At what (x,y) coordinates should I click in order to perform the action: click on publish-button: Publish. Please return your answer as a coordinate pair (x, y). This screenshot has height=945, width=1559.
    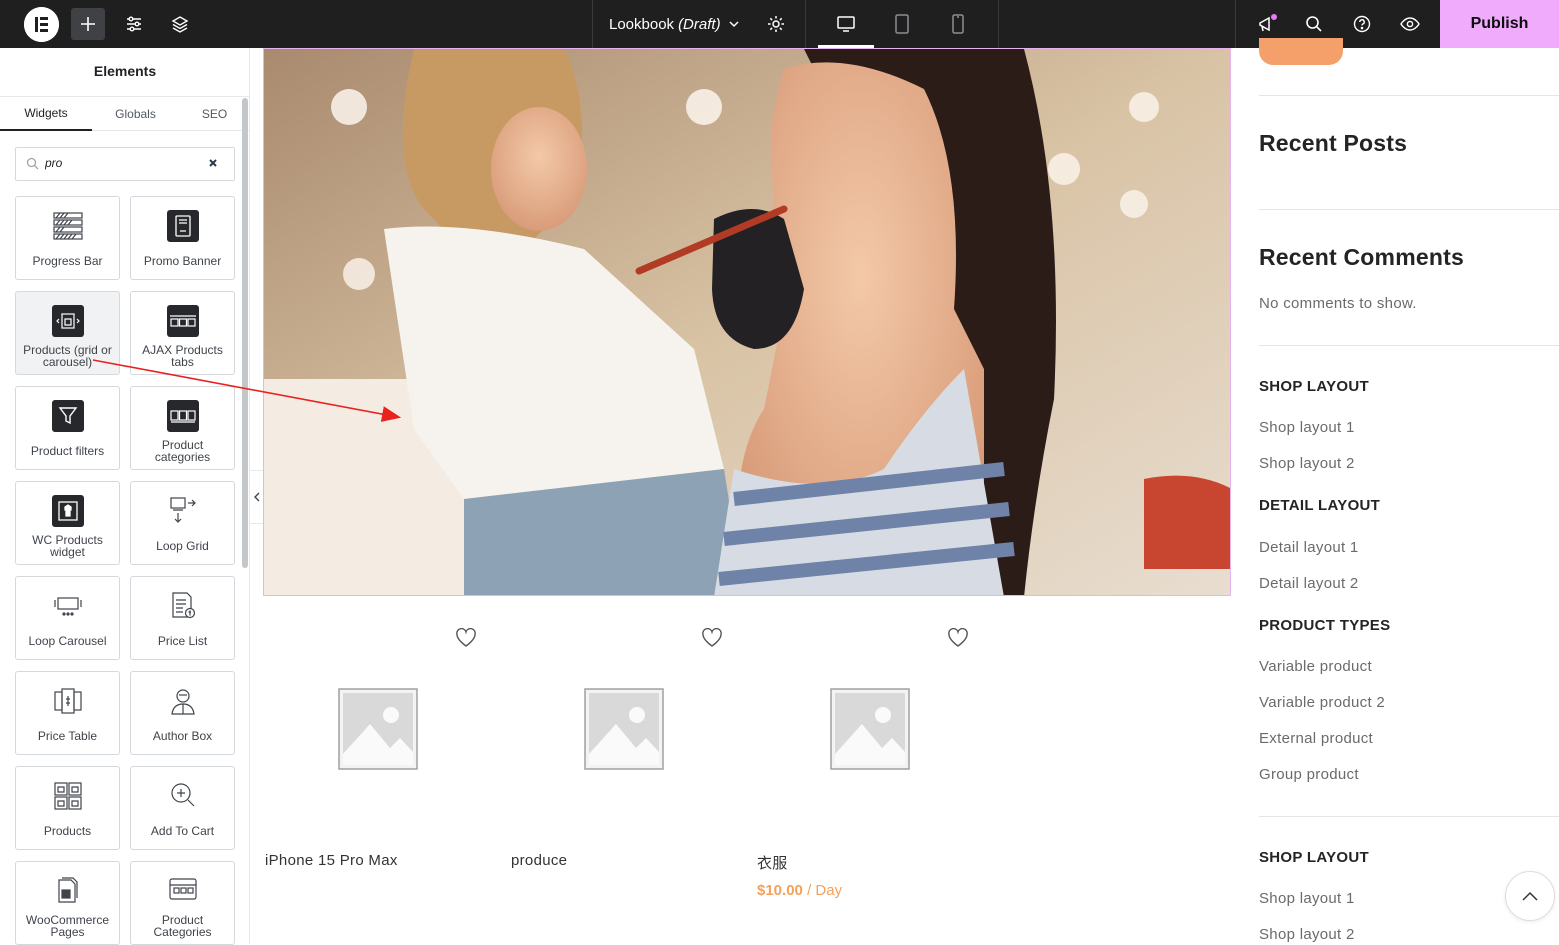
    Looking at the image, I should click on (1499, 24).